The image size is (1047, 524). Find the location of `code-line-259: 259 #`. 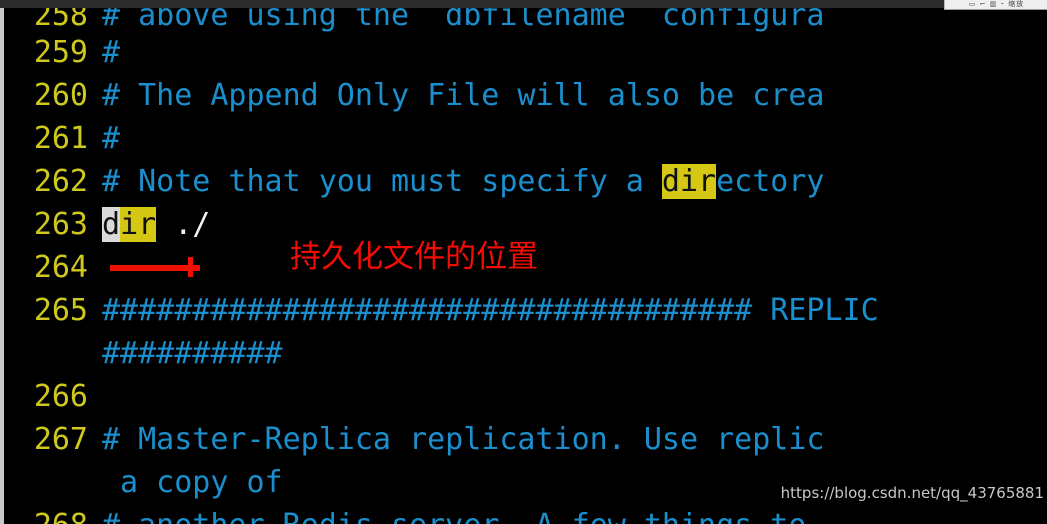

code-line-259: 259 # is located at coordinates (525, 52).